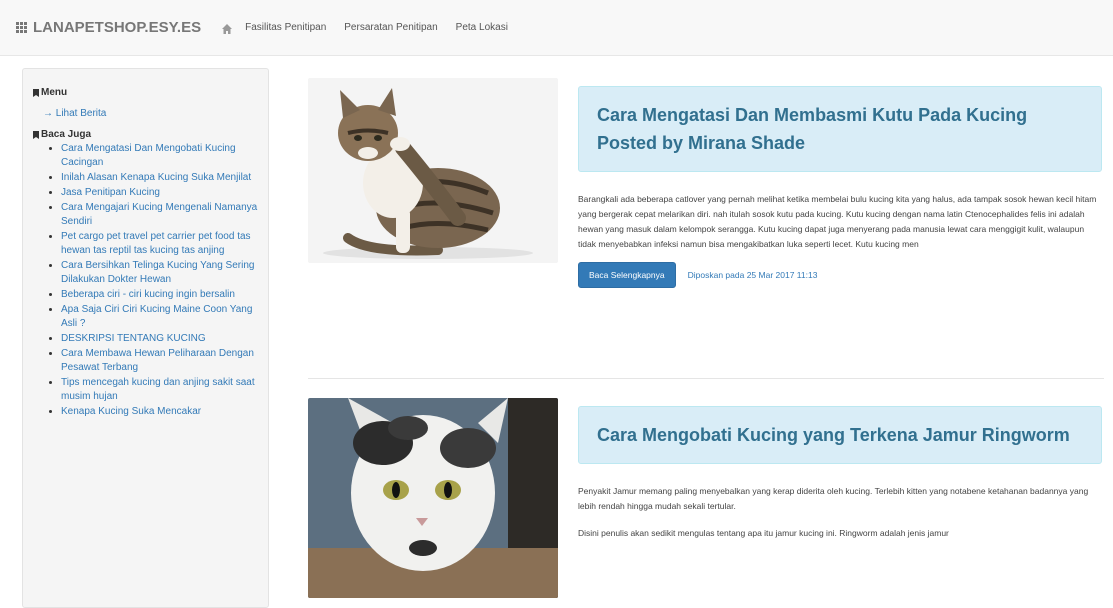  What do you see at coordinates (482, 27) in the screenshot?
I see `nav-link-peta-lokasi: Peta Lokasi` at bounding box center [482, 27].